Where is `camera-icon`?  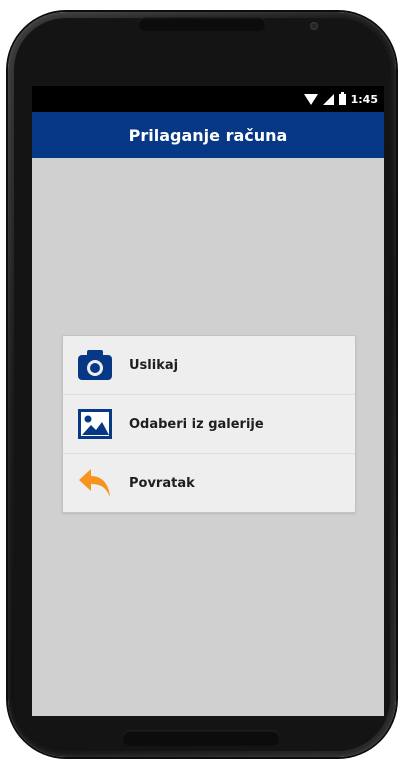 camera-icon is located at coordinates (95, 365).